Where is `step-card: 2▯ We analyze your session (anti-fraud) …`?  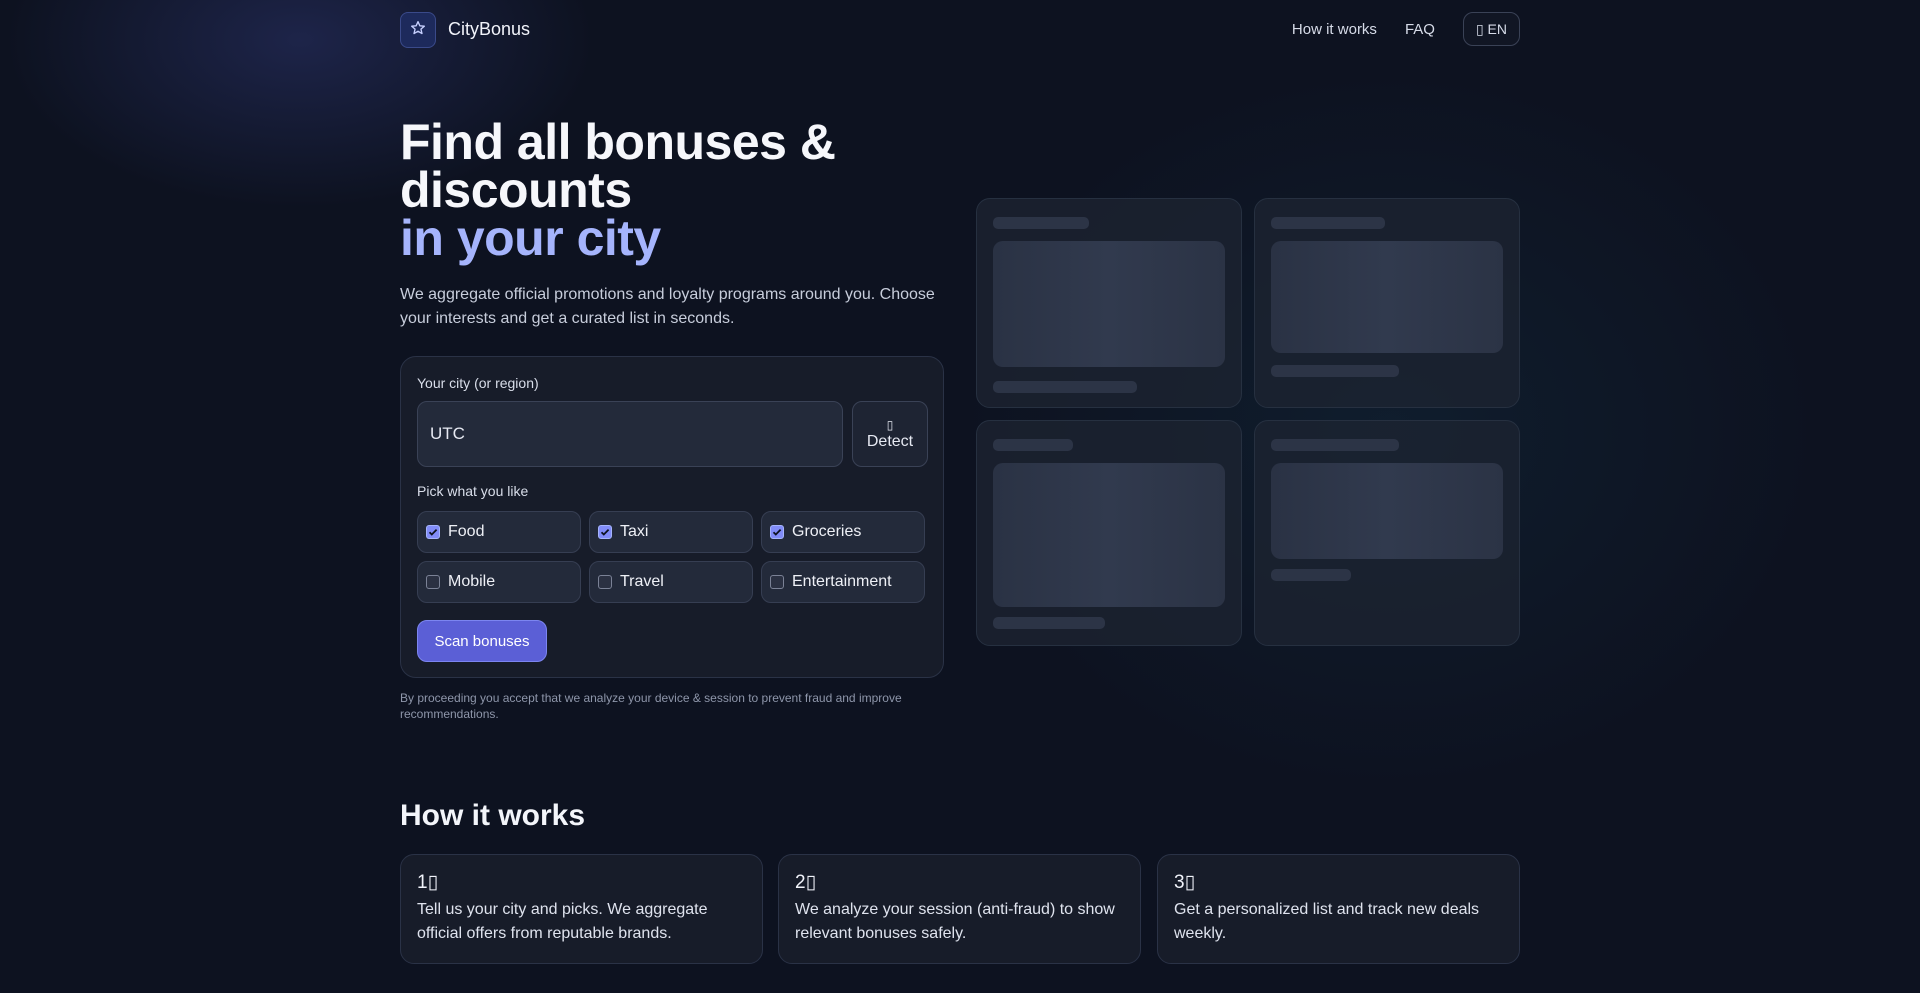 step-card: 2▯ We analyze your session (anti-fraud) … is located at coordinates (959, 909).